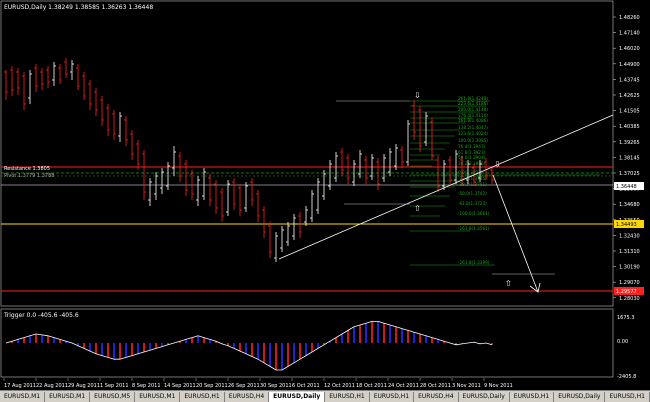  I want to click on date-axis-label: 24 Oct 2011, so click(403, 386).